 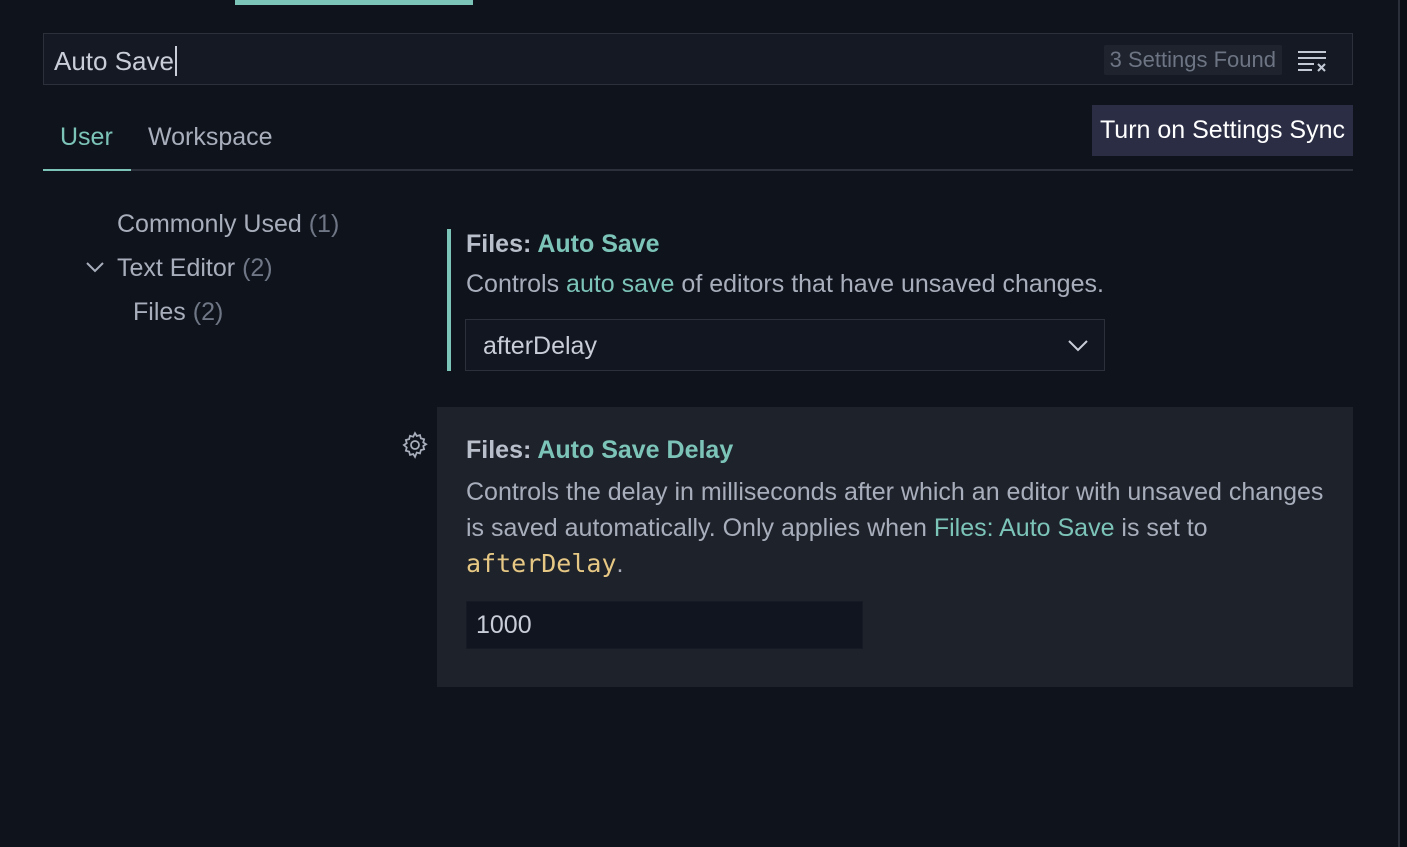 I want to click on desc-text: ., so click(x=620, y=564).